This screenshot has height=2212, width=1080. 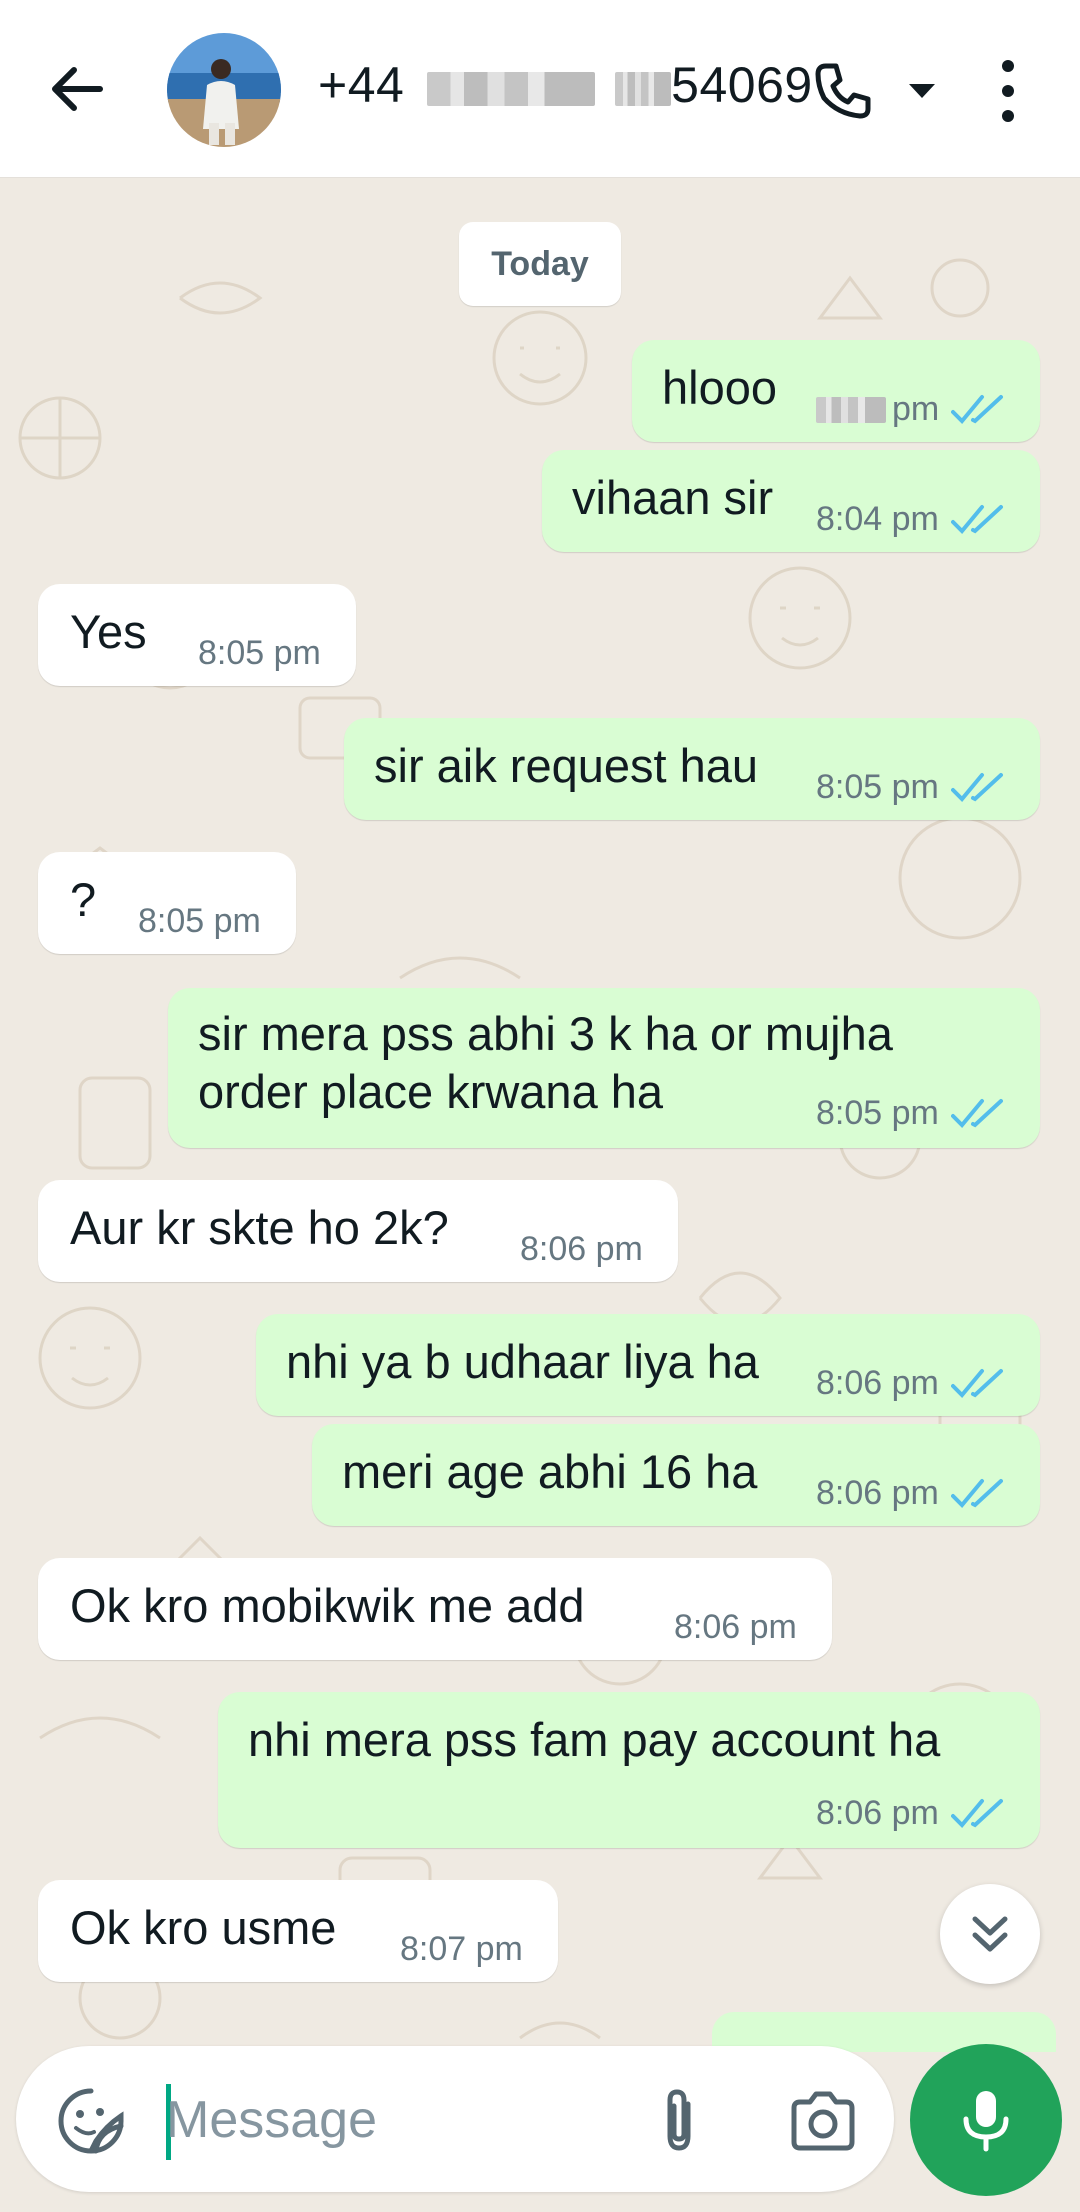 I want to click on phone-icon, so click(x=843, y=91).